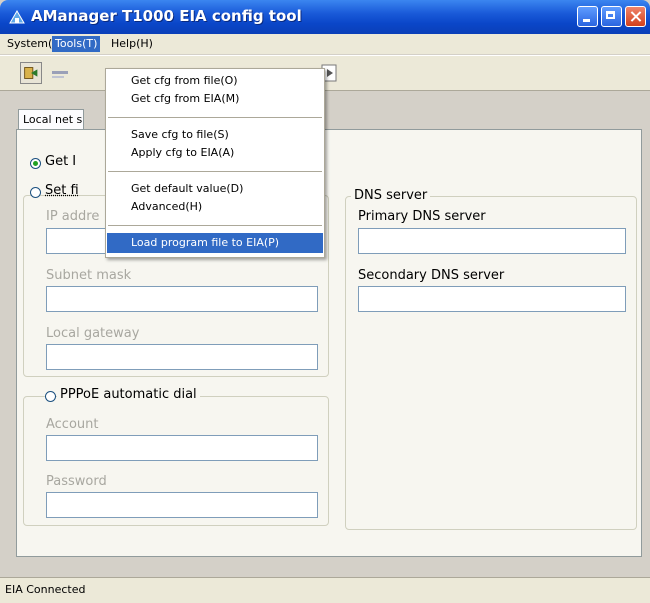 This screenshot has height=603, width=650. Describe the element at coordinates (50, 396) in the screenshot. I see `radio-pppoe` at that location.